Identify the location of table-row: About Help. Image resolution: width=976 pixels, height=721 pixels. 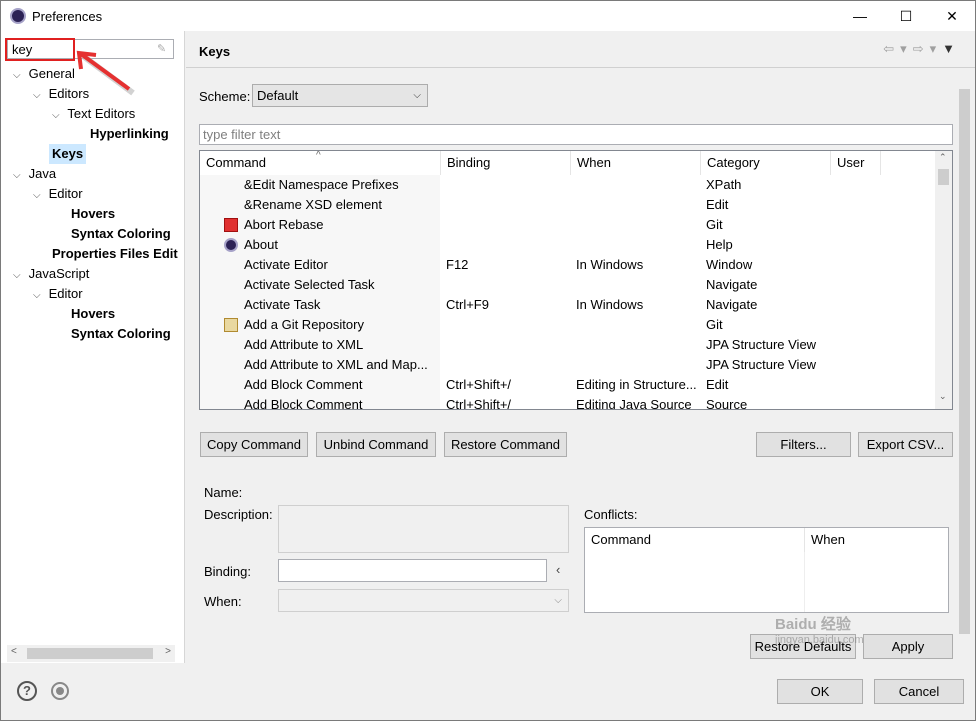
(568, 245).